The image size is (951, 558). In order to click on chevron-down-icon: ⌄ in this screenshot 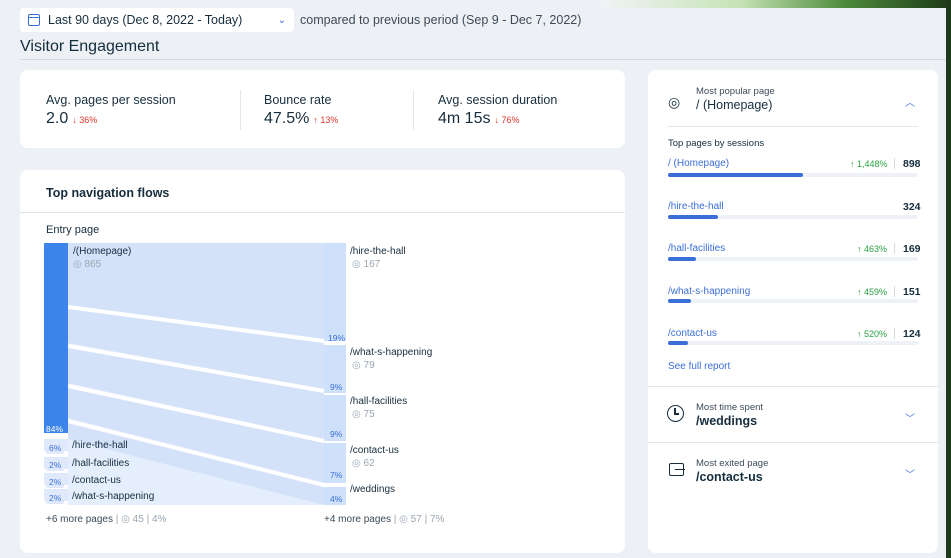, I will do `click(281, 20)`.